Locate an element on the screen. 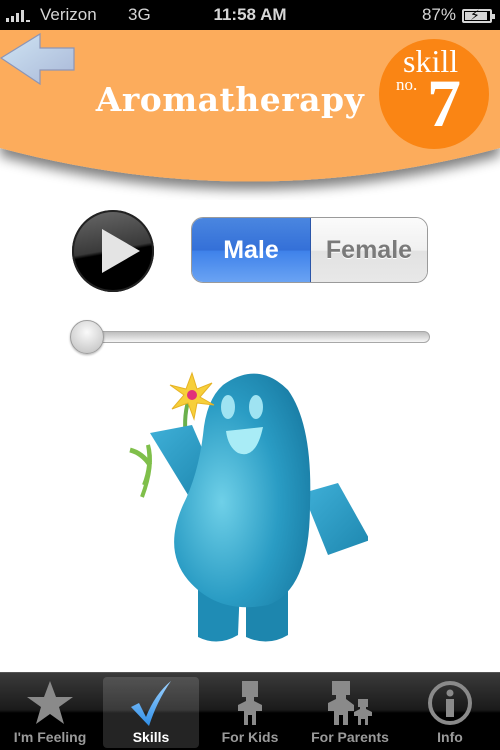  parent-child-icon is located at coordinates (350, 703).